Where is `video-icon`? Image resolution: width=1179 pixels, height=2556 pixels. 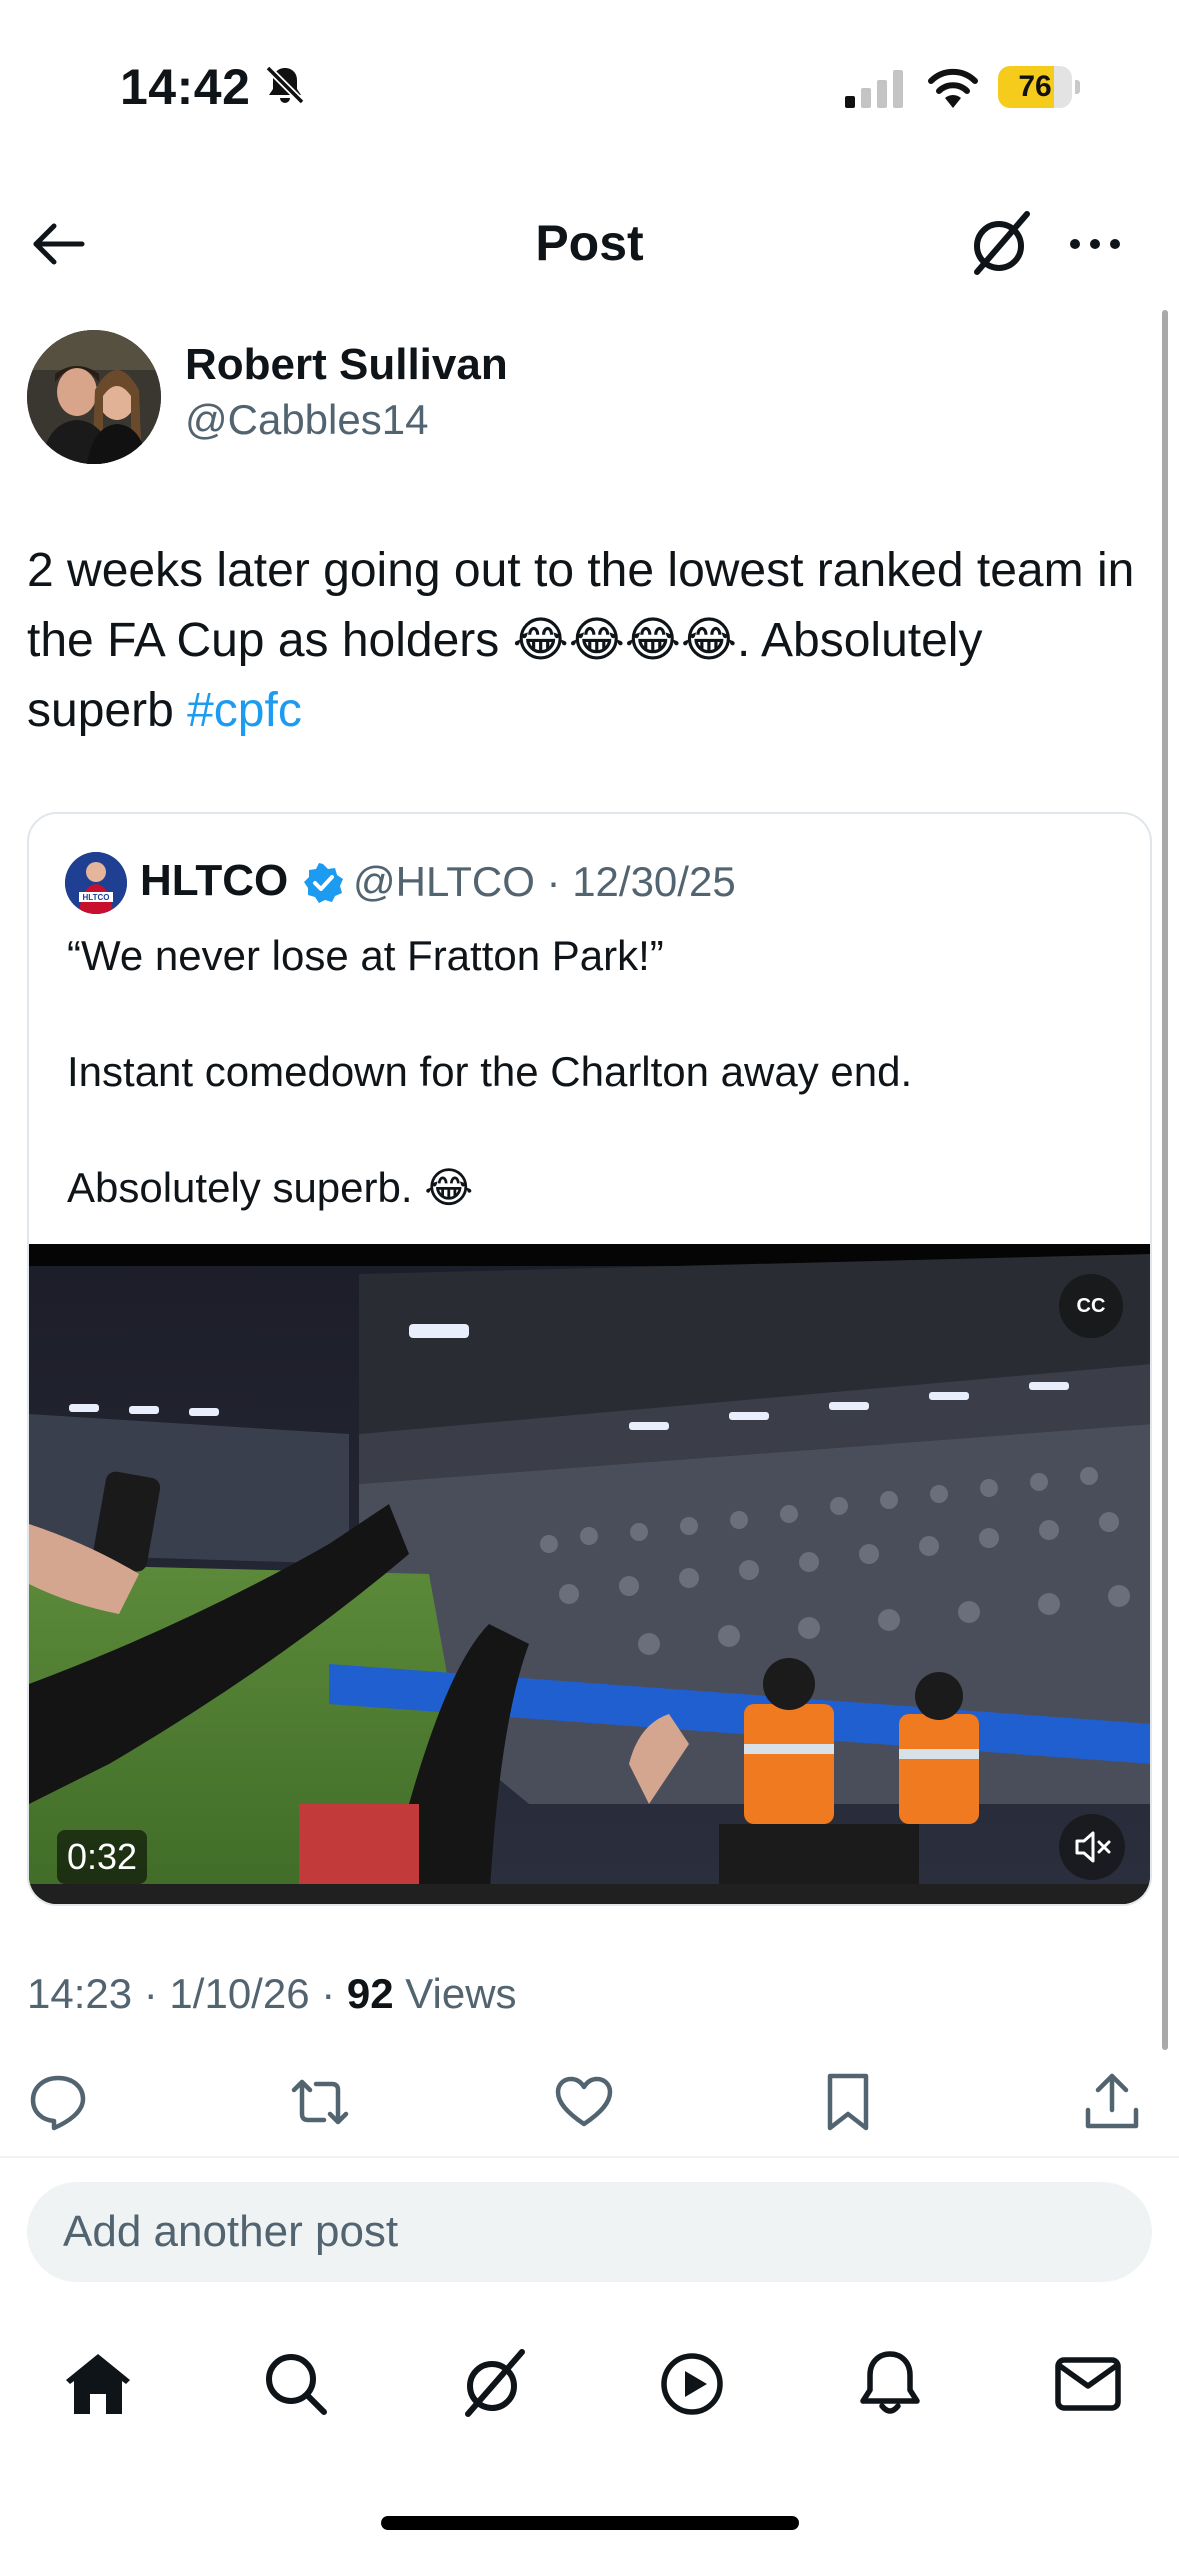 video-icon is located at coordinates (692, 2384).